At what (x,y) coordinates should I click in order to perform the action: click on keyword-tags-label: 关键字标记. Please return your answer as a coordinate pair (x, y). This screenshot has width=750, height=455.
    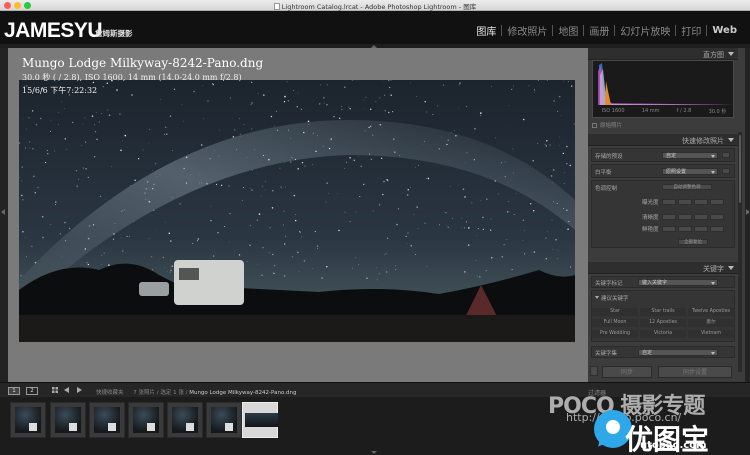
    Looking at the image, I should click on (609, 284).